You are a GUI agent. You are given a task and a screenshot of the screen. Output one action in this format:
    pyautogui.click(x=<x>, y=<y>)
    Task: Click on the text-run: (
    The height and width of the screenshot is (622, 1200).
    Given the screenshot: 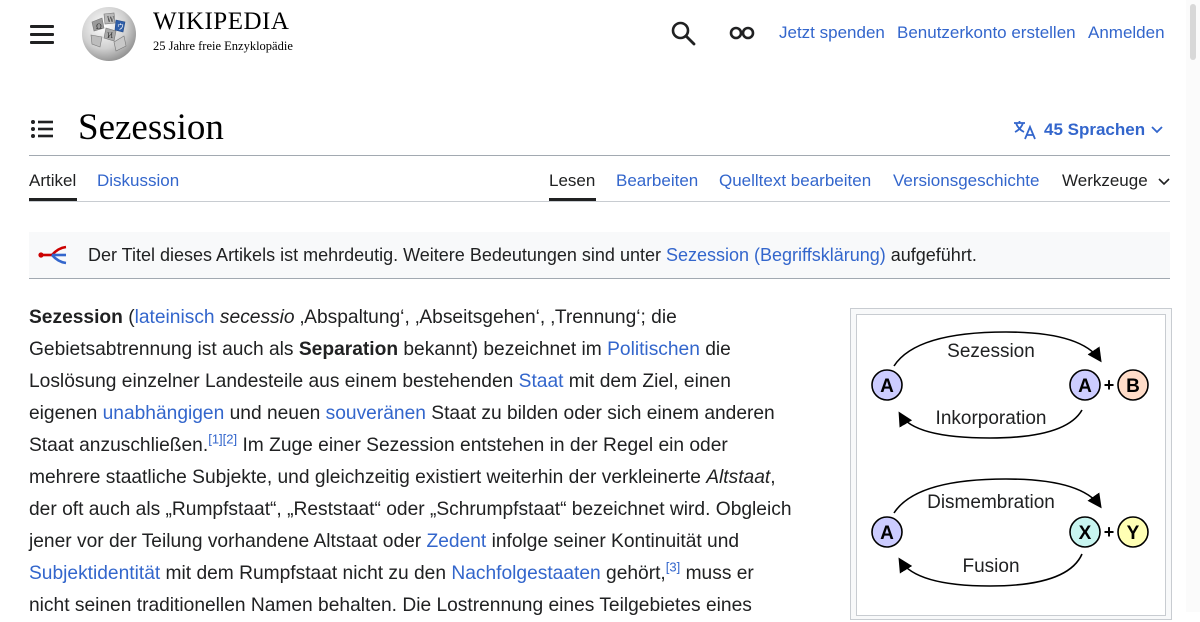 What is the action you would take?
    pyautogui.click(x=128, y=317)
    